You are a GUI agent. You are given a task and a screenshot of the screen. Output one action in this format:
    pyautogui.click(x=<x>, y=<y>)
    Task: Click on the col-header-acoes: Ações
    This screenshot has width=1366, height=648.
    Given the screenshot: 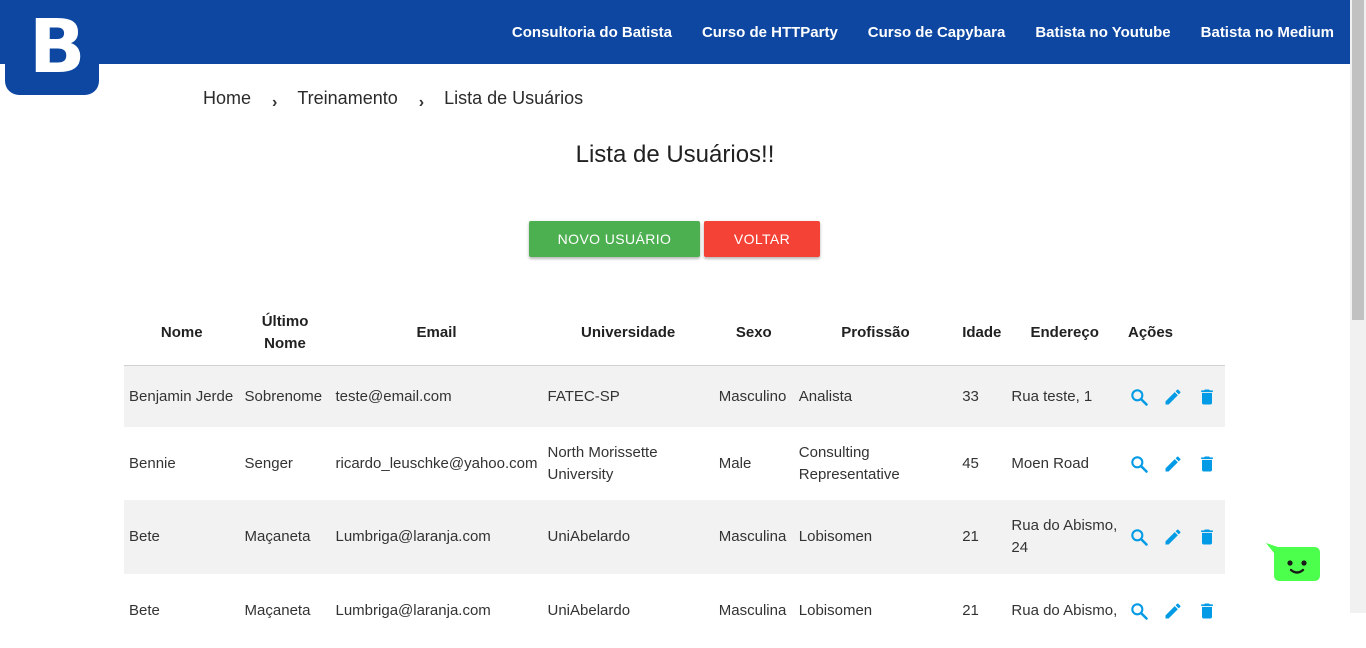 What is the action you would take?
    pyautogui.click(x=1173, y=333)
    